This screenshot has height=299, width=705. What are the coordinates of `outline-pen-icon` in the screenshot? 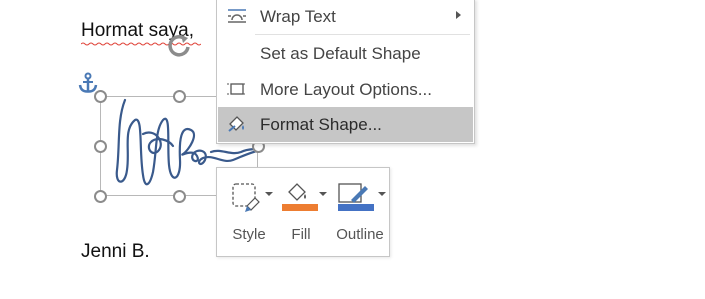 It's located at (356, 197).